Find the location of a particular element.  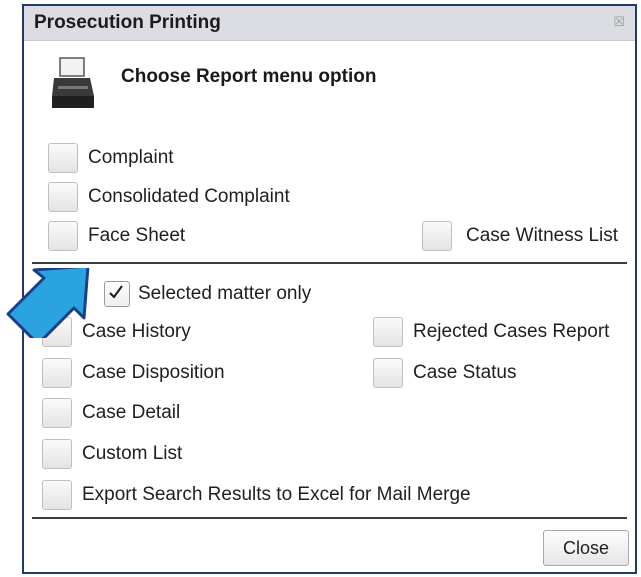

consolidated-complaint-label: Consolidated Complaint is located at coordinates (189, 196).